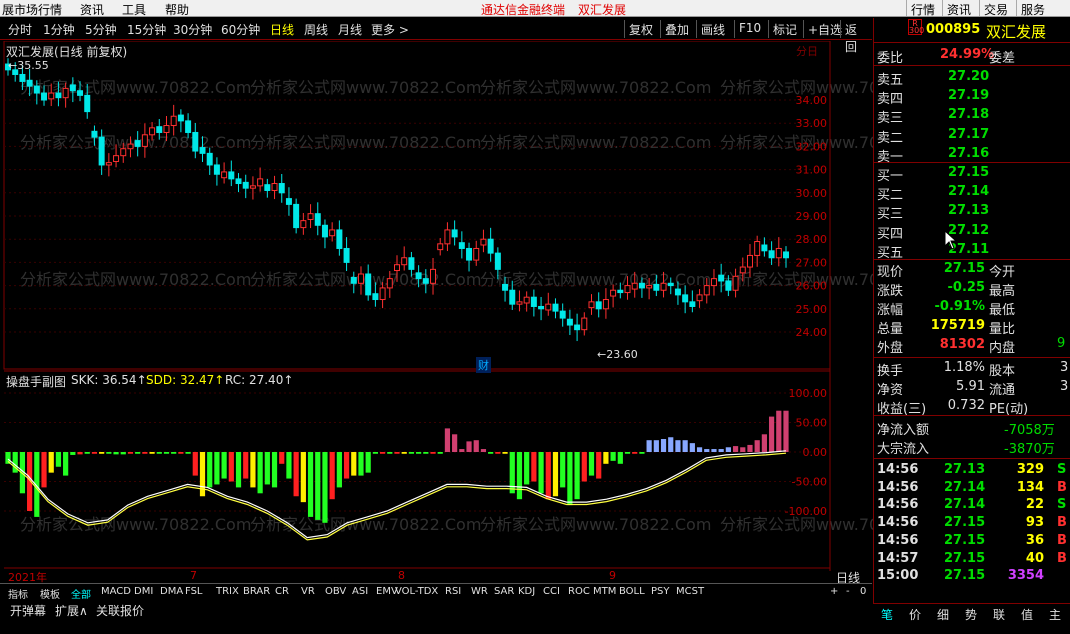  What do you see at coordinates (71, 610) in the screenshot?
I see `expand-button: 扩展∧` at bounding box center [71, 610].